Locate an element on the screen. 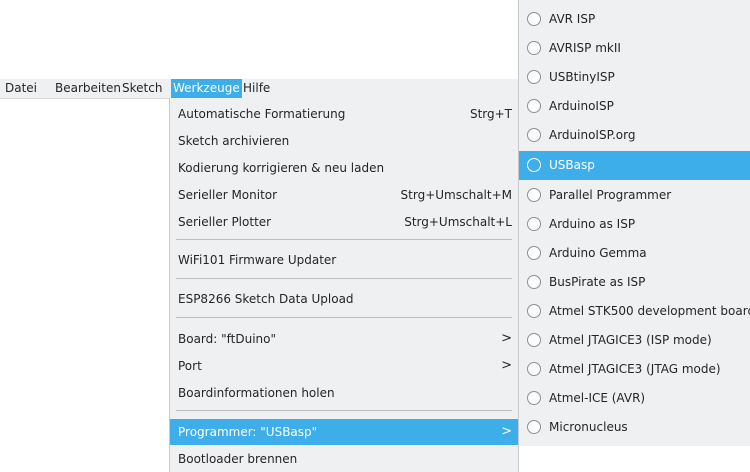 This screenshot has height=472, width=750. menu-item-label: Boardinformationen holen is located at coordinates (256, 393).